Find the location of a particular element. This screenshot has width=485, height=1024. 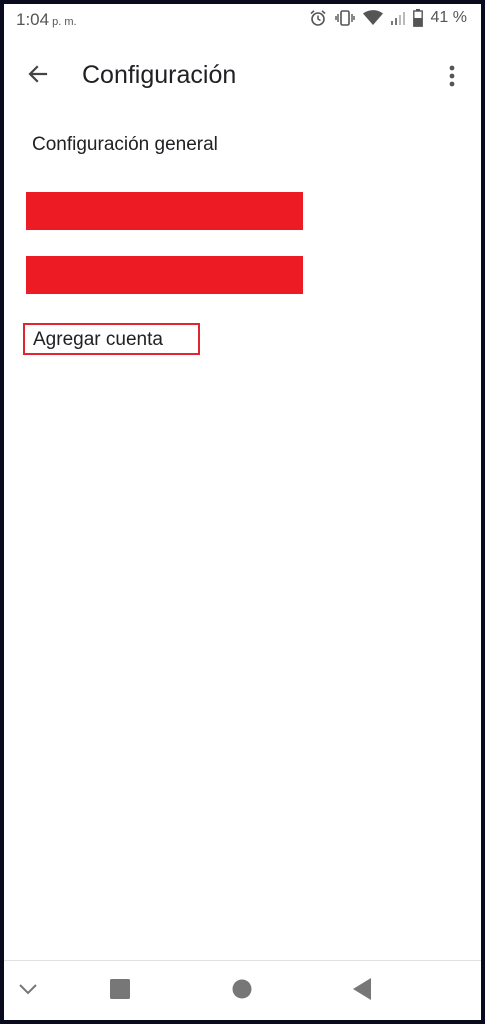

home-circle-icon is located at coordinates (242, 991).